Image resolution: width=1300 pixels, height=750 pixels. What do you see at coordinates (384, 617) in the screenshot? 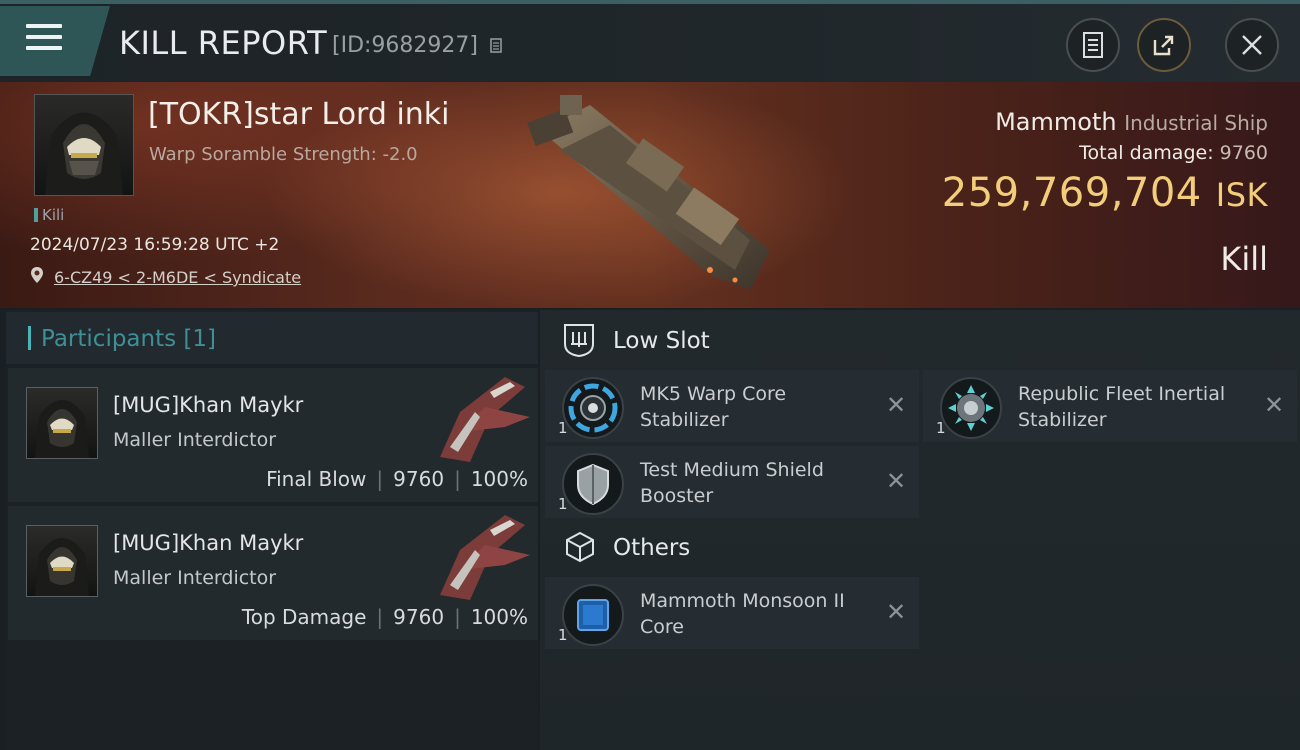
I see `participant-stats: Top Damage | 9760 | 100%` at bounding box center [384, 617].